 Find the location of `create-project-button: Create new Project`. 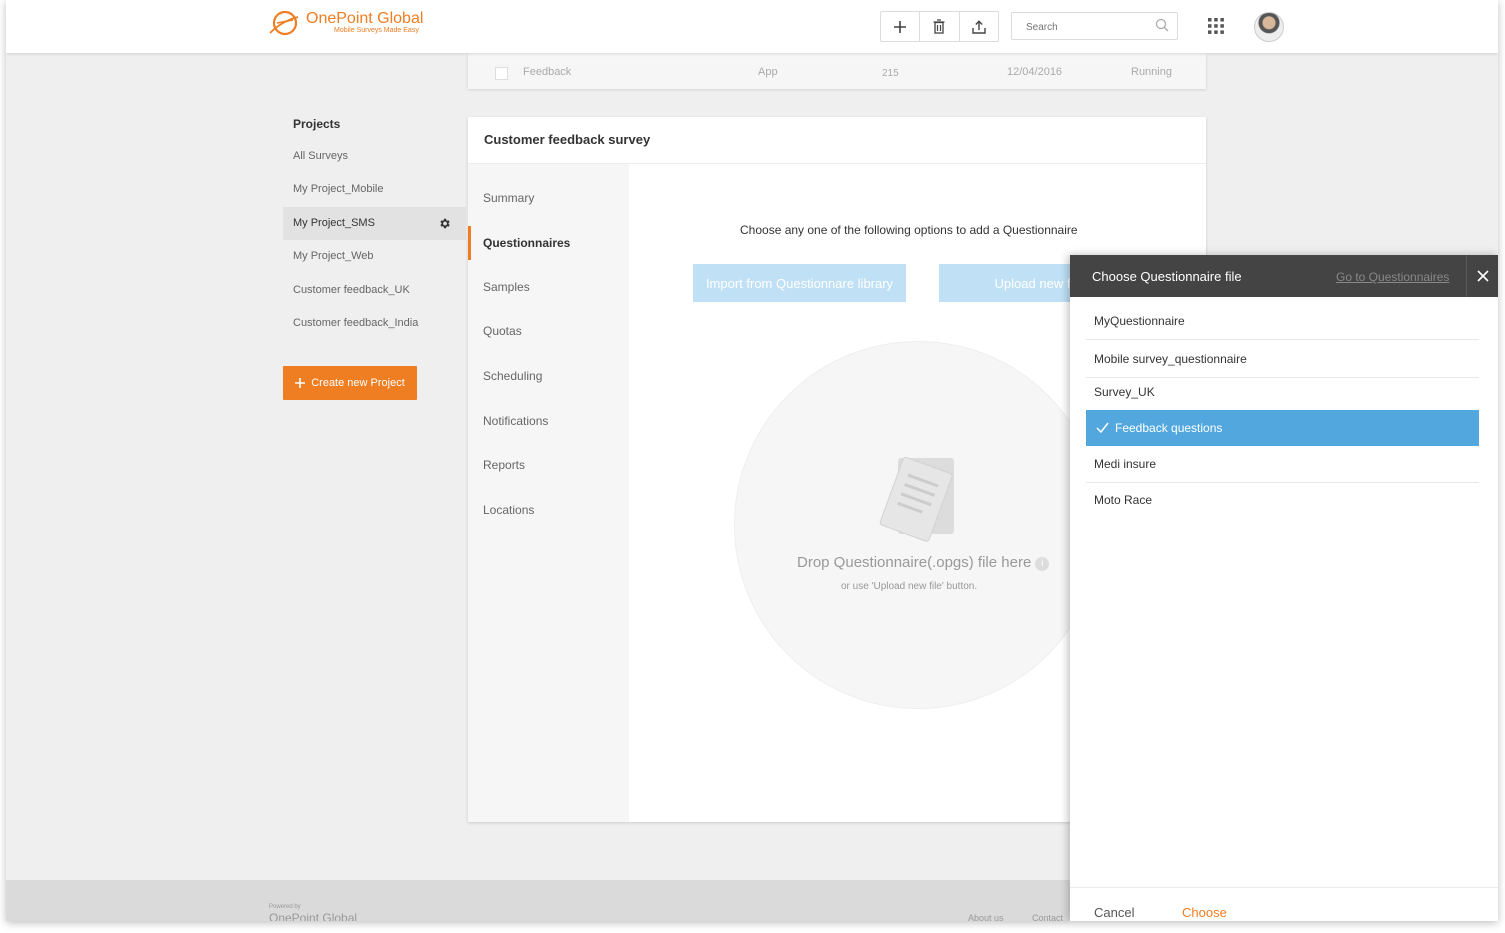

create-project-button: Create new Project is located at coordinates (350, 383).